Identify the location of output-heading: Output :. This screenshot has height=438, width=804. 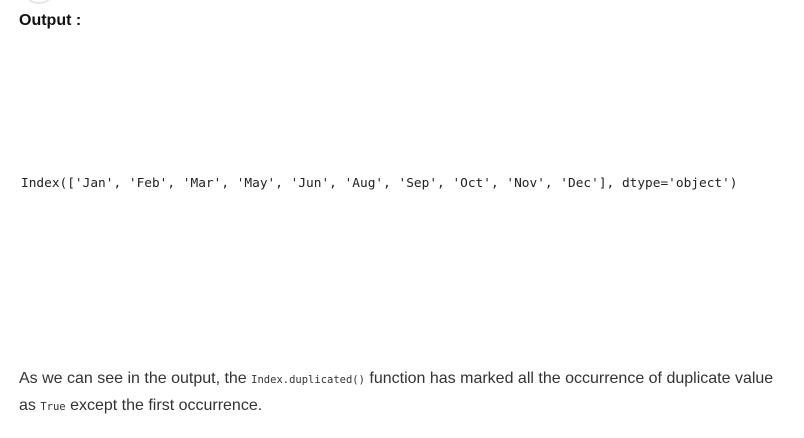
(50, 20).